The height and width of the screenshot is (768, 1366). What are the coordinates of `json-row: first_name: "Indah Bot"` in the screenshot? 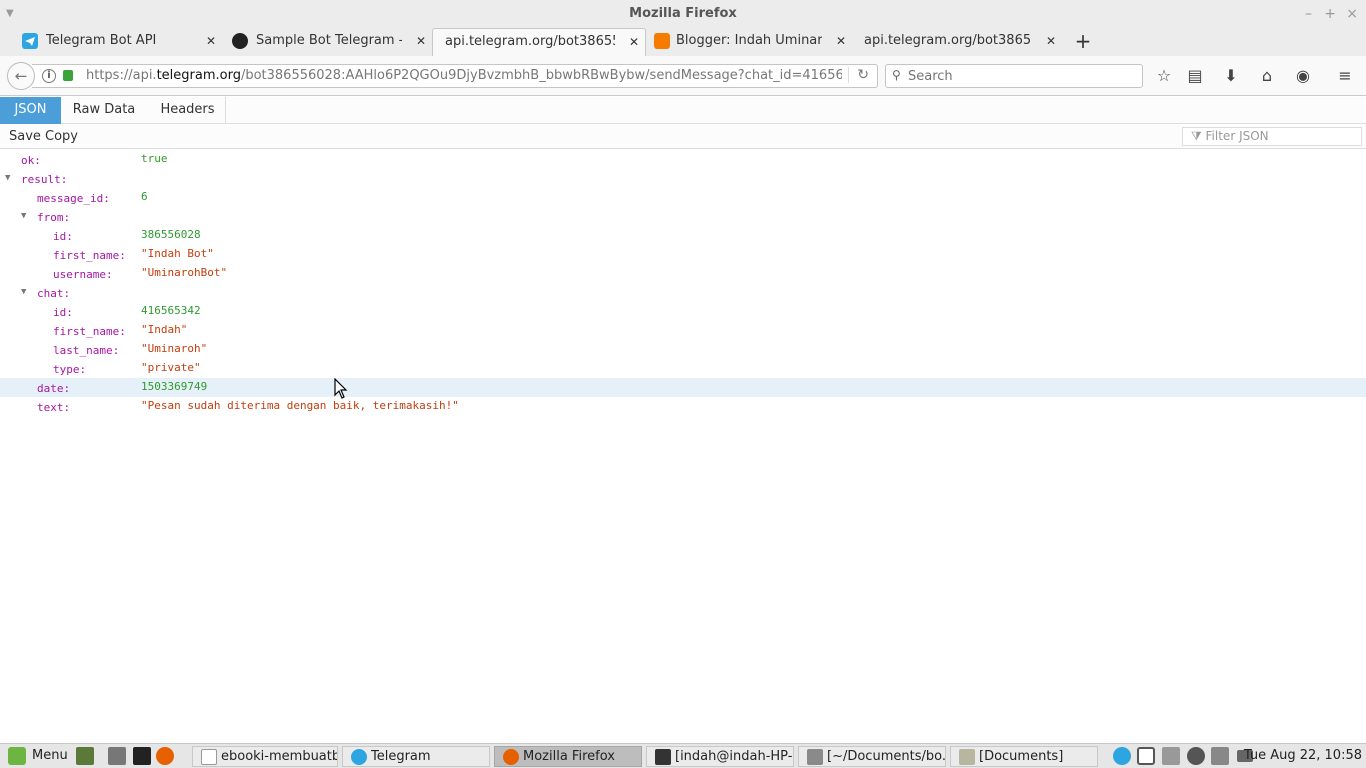 It's located at (683, 254).